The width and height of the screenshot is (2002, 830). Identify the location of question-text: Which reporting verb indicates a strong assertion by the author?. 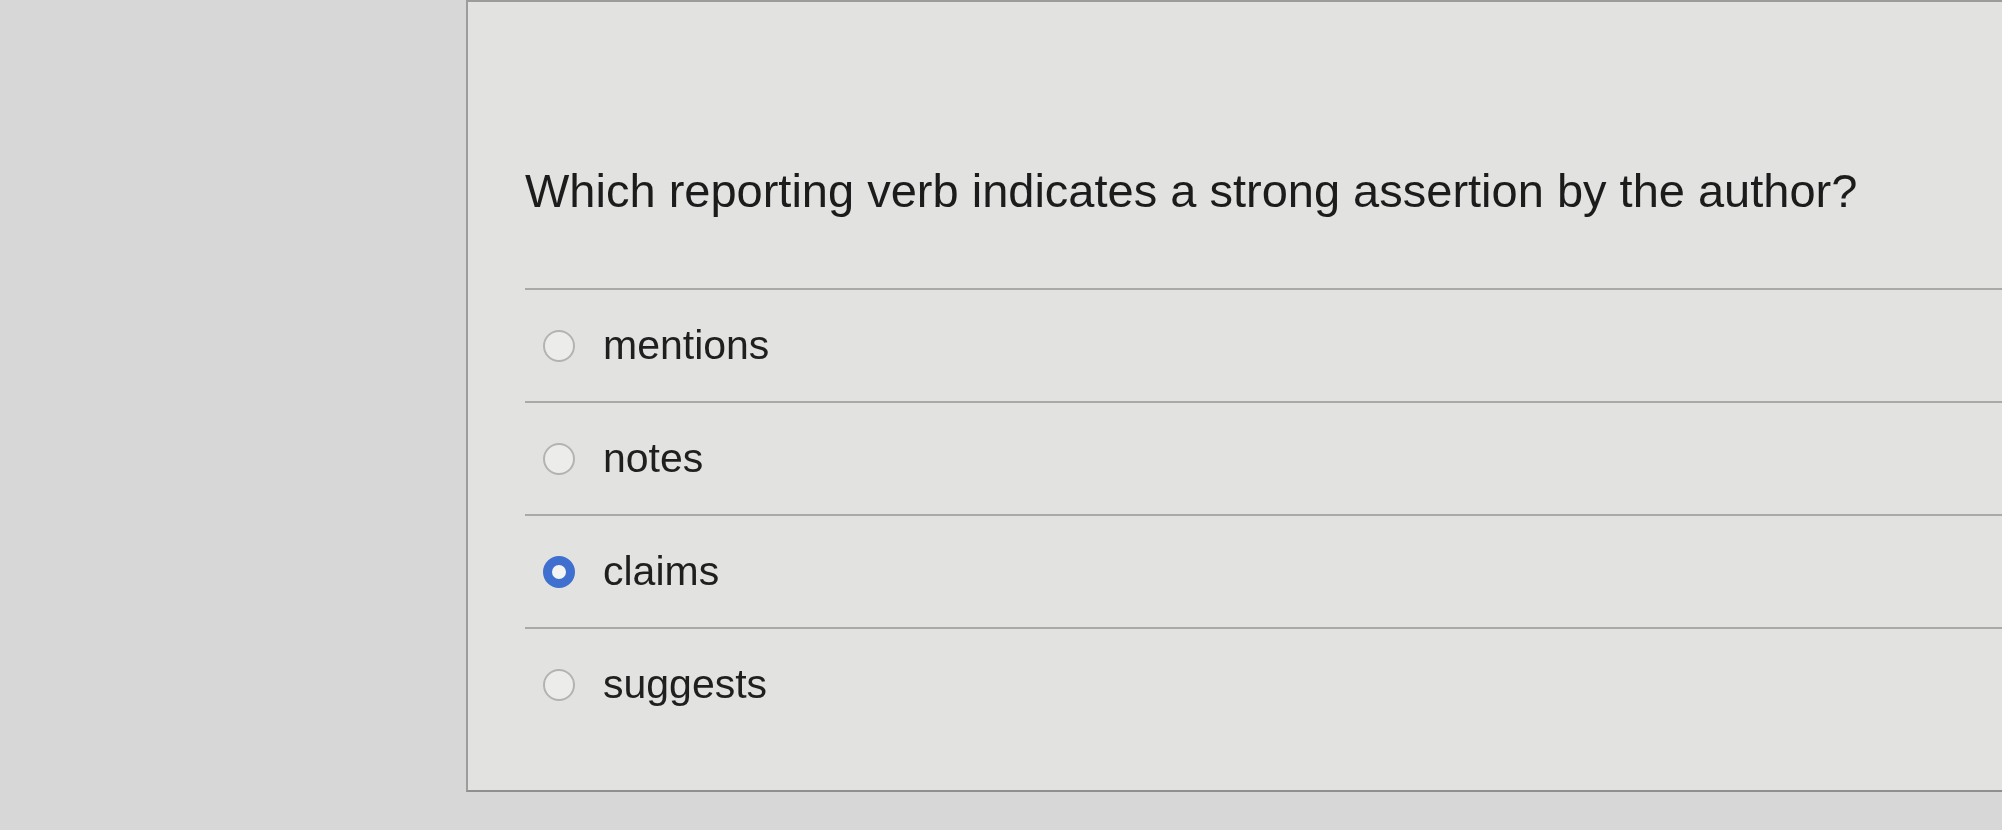
(1192, 191).